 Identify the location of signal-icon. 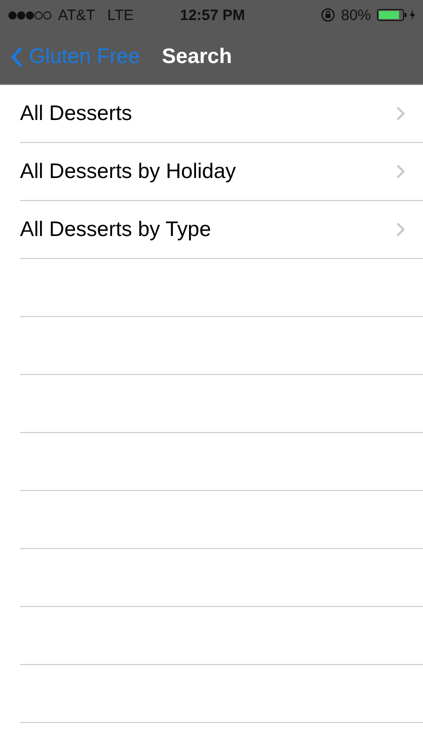
(30, 15).